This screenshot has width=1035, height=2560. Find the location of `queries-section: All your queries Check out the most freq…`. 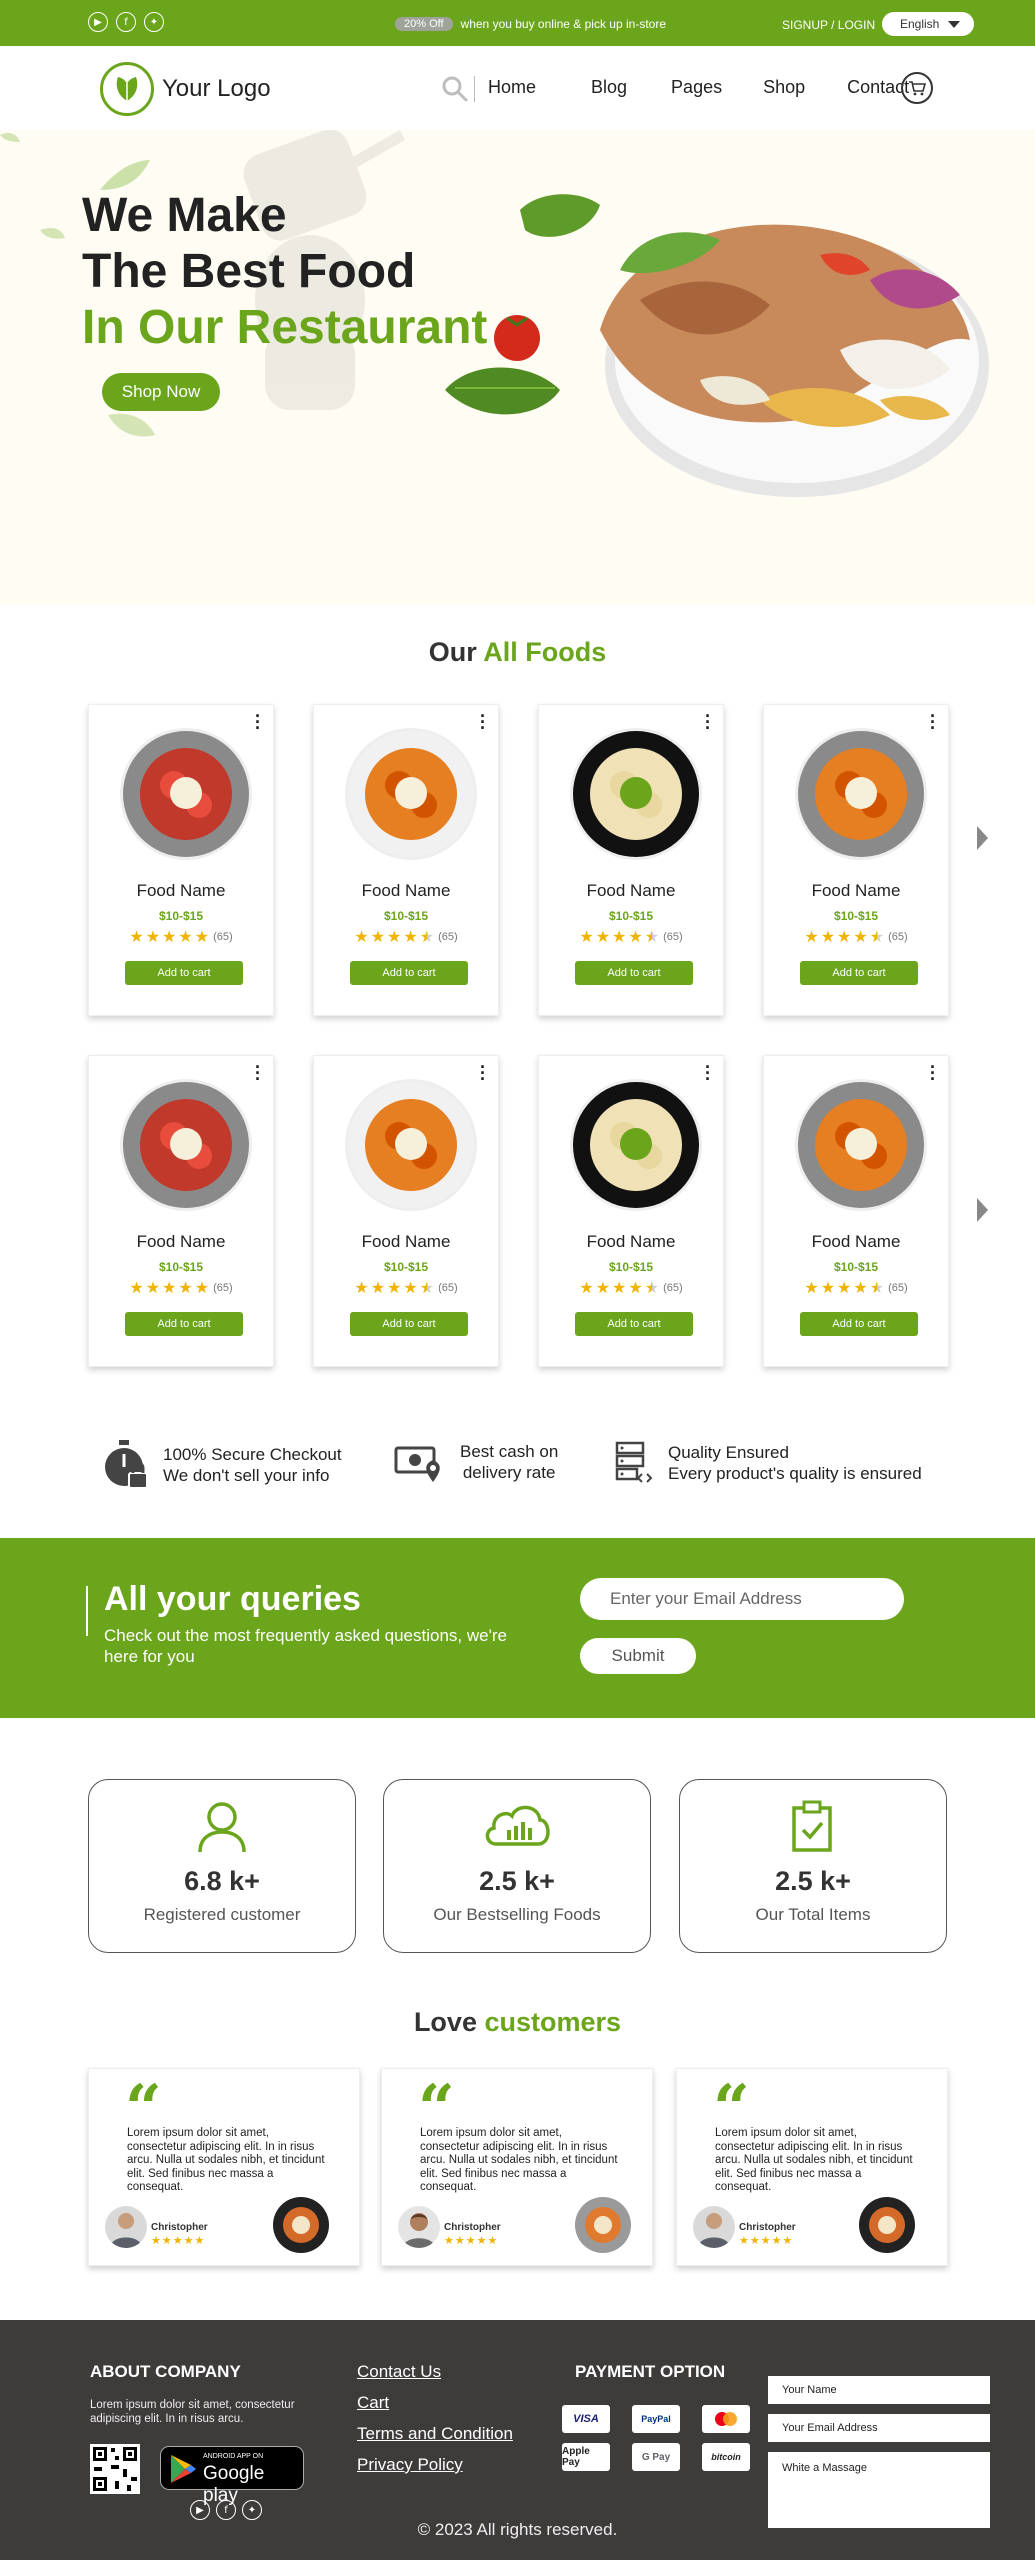

queries-section: All your queries Check out the most freq… is located at coordinates (517, 1628).